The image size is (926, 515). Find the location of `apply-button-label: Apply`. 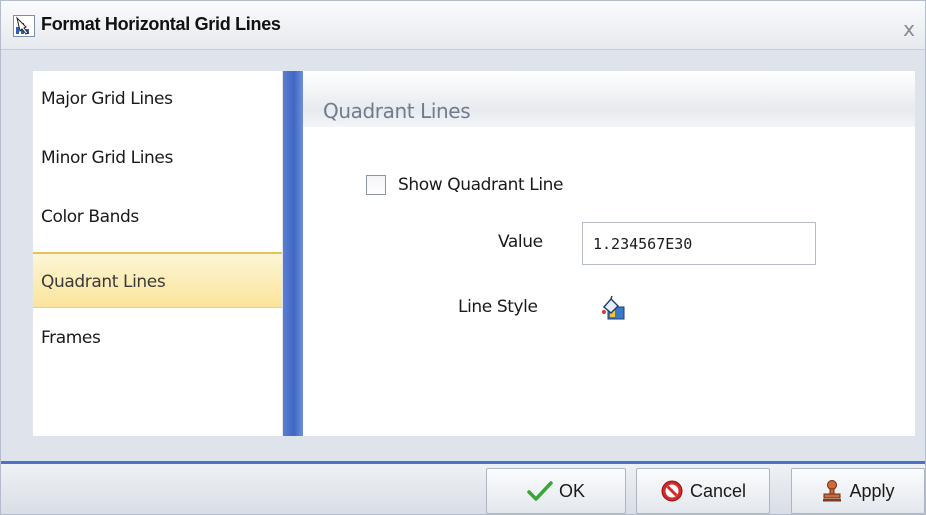

apply-button-label: Apply is located at coordinates (872, 490).